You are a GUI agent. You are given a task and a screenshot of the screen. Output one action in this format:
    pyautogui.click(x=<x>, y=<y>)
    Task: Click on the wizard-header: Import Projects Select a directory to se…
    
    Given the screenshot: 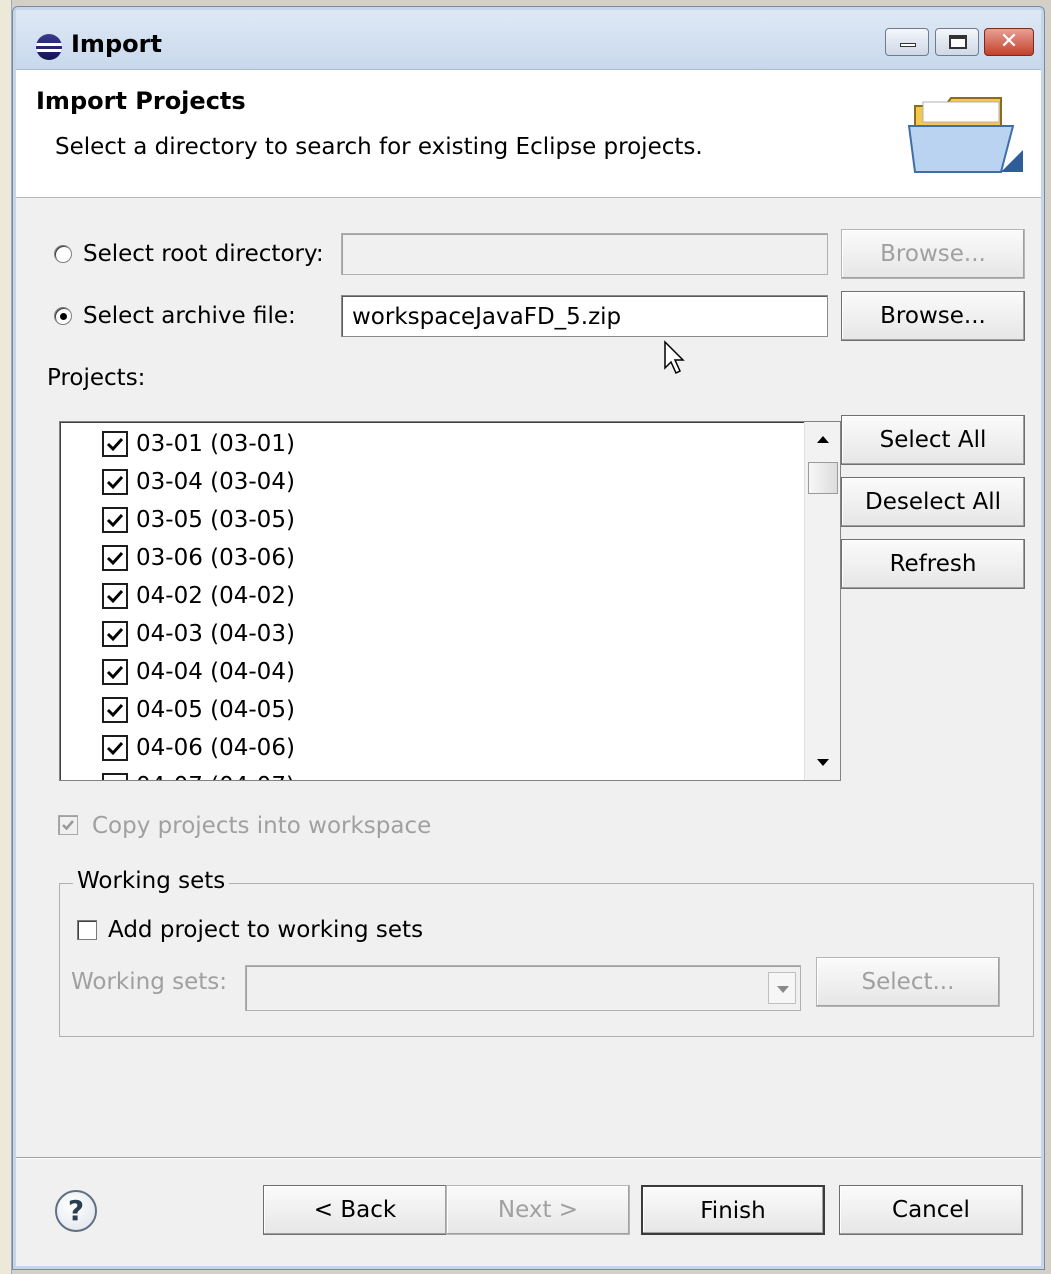 What is the action you would take?
    pyautogui.click(x=528, y=134)
    